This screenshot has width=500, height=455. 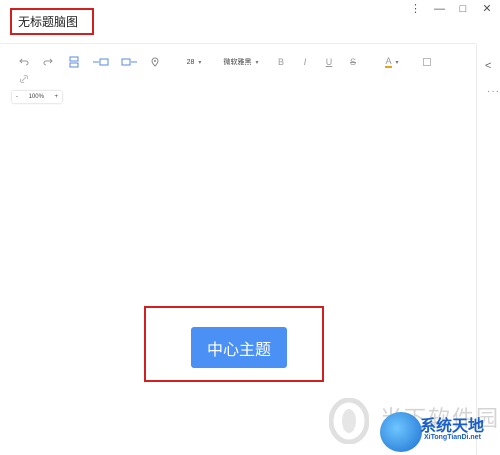 I want to click on root-node: 中心主题, so click(x=239, y=347).